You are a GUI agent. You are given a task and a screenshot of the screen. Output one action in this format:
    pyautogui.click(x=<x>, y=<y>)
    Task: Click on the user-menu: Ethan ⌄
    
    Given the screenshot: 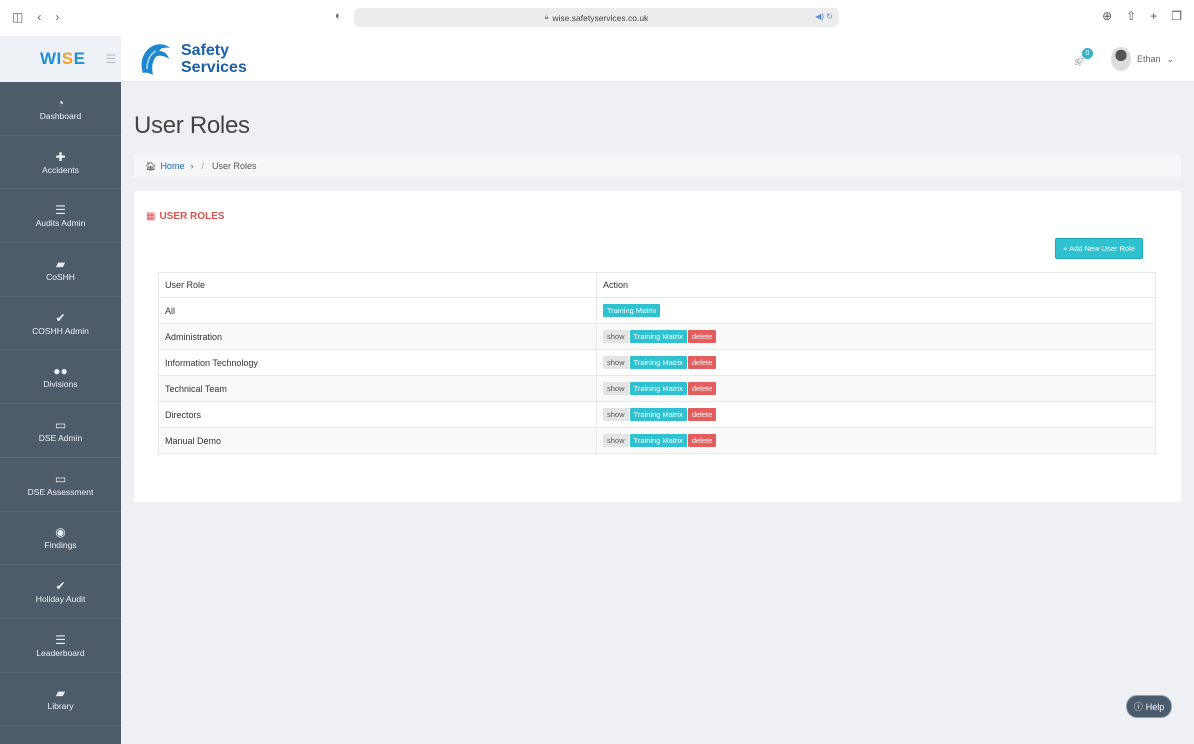 What is the action you would take?
    pyautogui.click(x=1142, y=59)
    